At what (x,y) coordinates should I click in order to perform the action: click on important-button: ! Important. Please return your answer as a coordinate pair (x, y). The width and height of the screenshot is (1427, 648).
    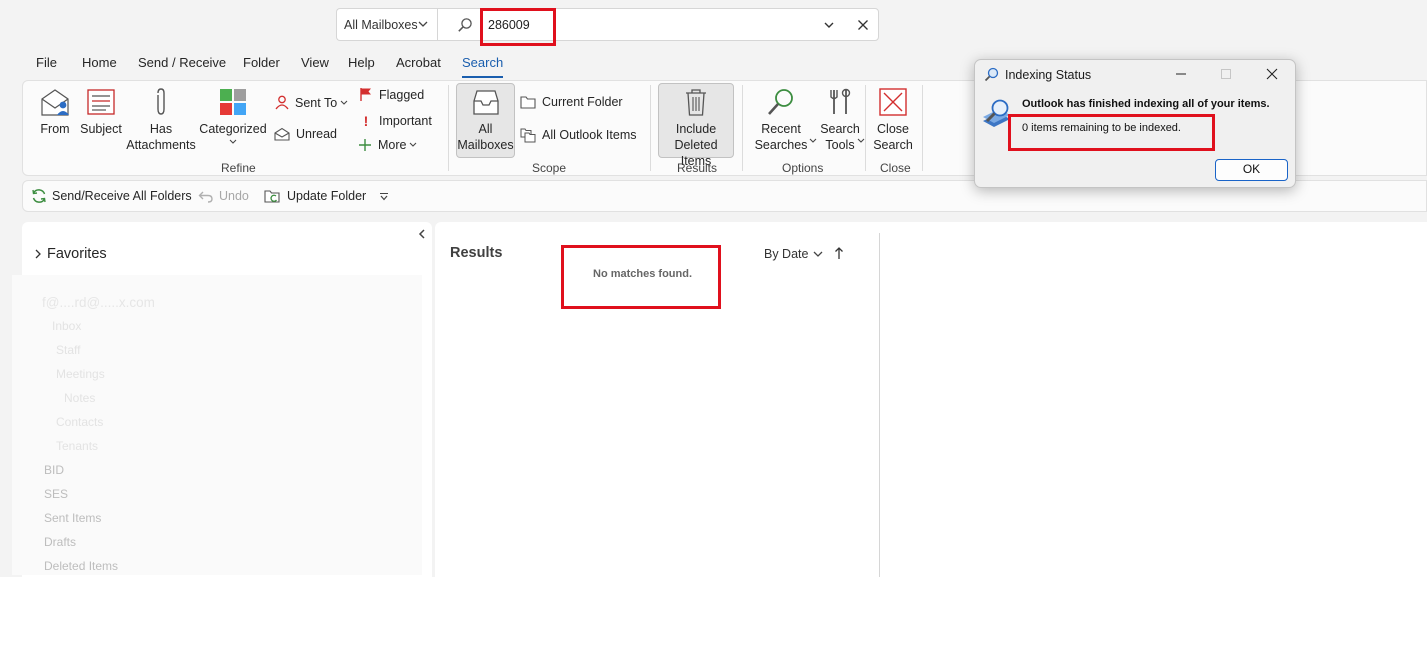
    Looking at the image, I should click on (395, 121).